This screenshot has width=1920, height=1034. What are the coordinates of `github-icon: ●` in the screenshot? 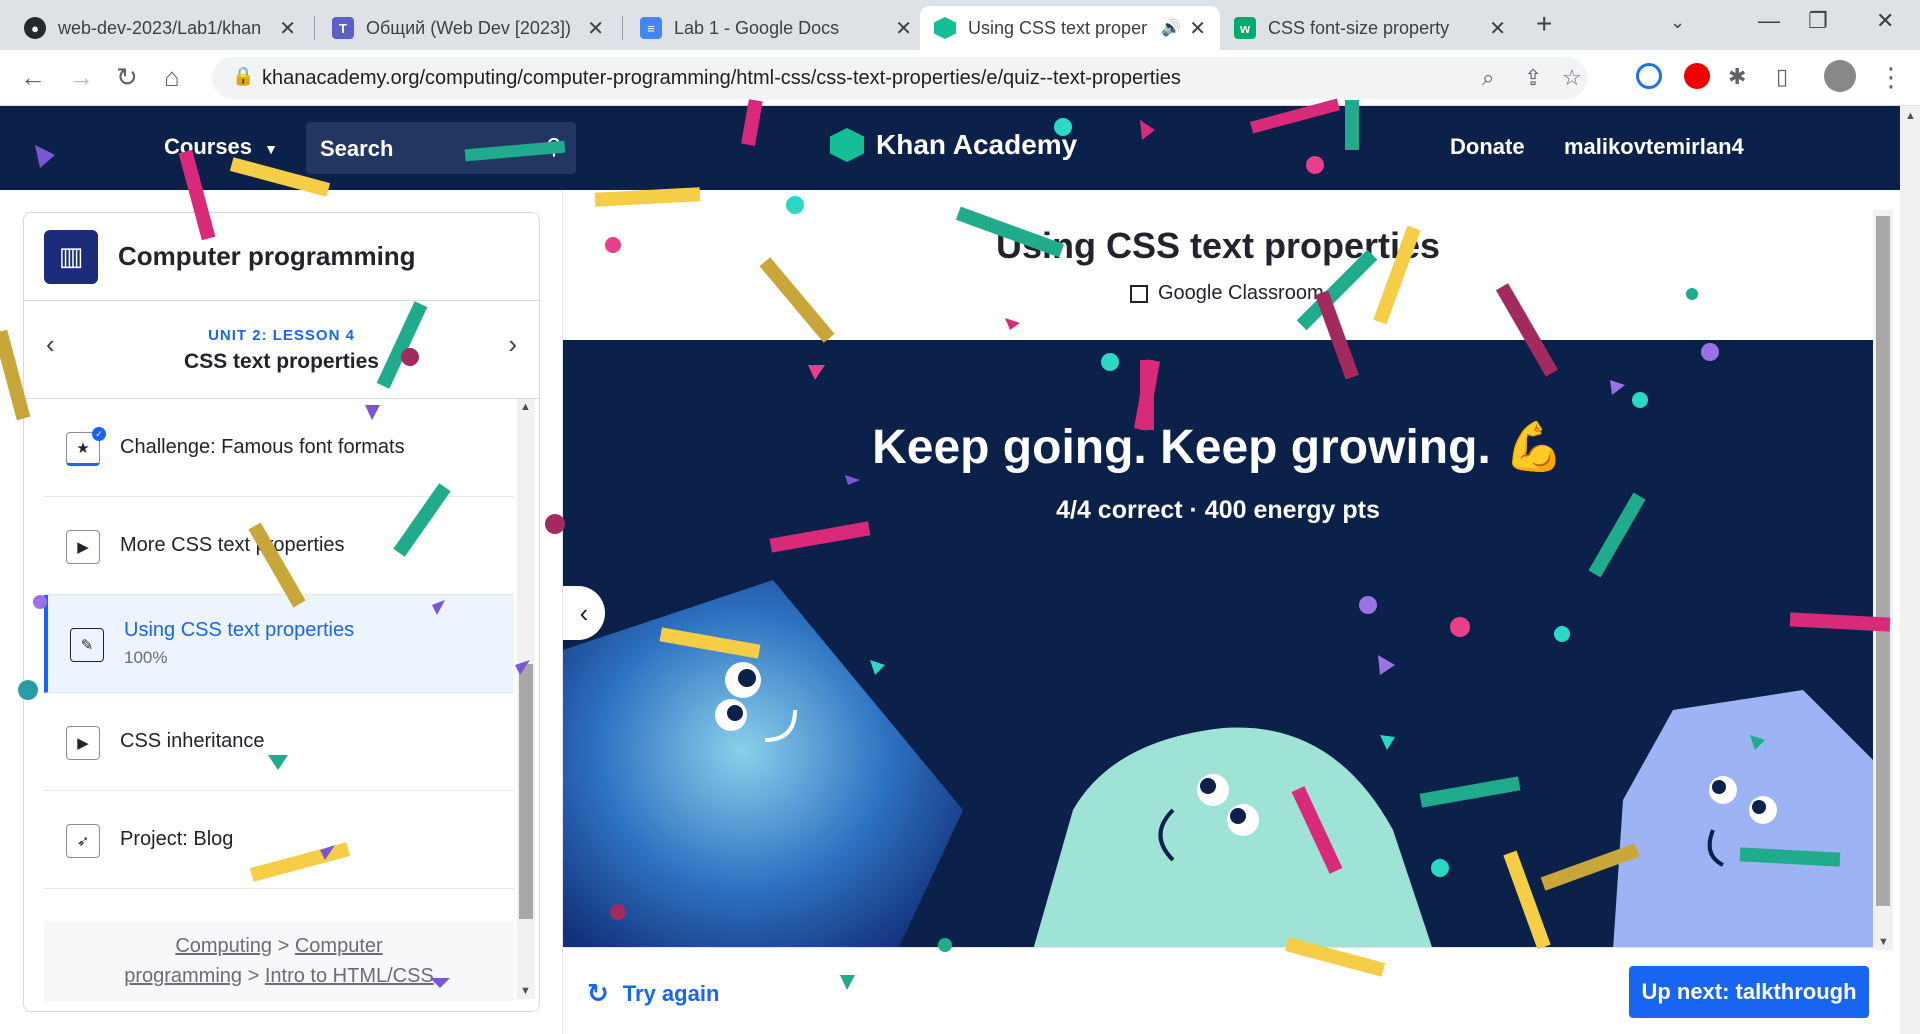 It's located at (35, 28).